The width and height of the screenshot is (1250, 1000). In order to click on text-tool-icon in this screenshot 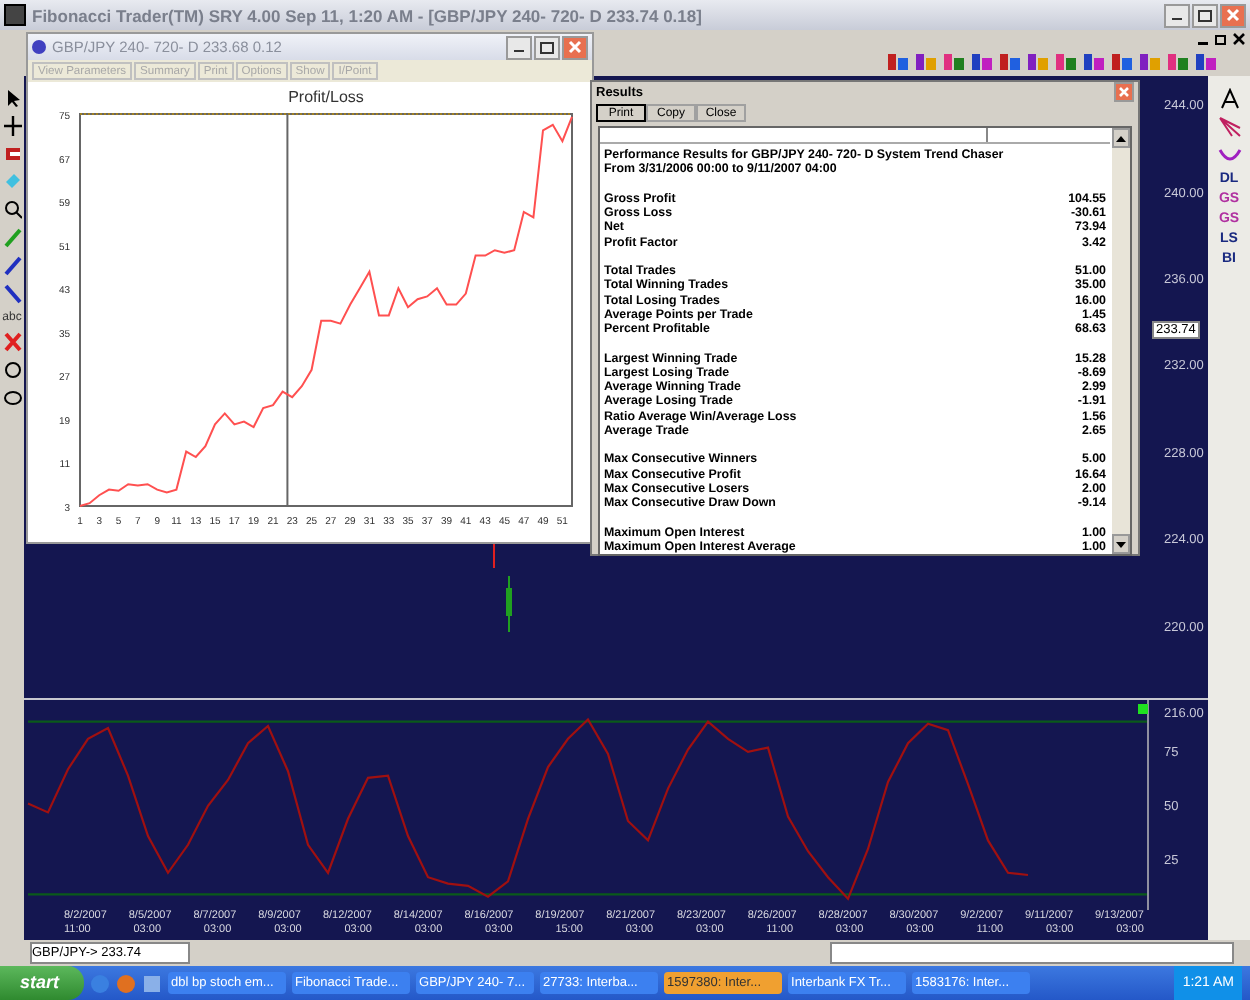, I will do `click(1229, 99)`.